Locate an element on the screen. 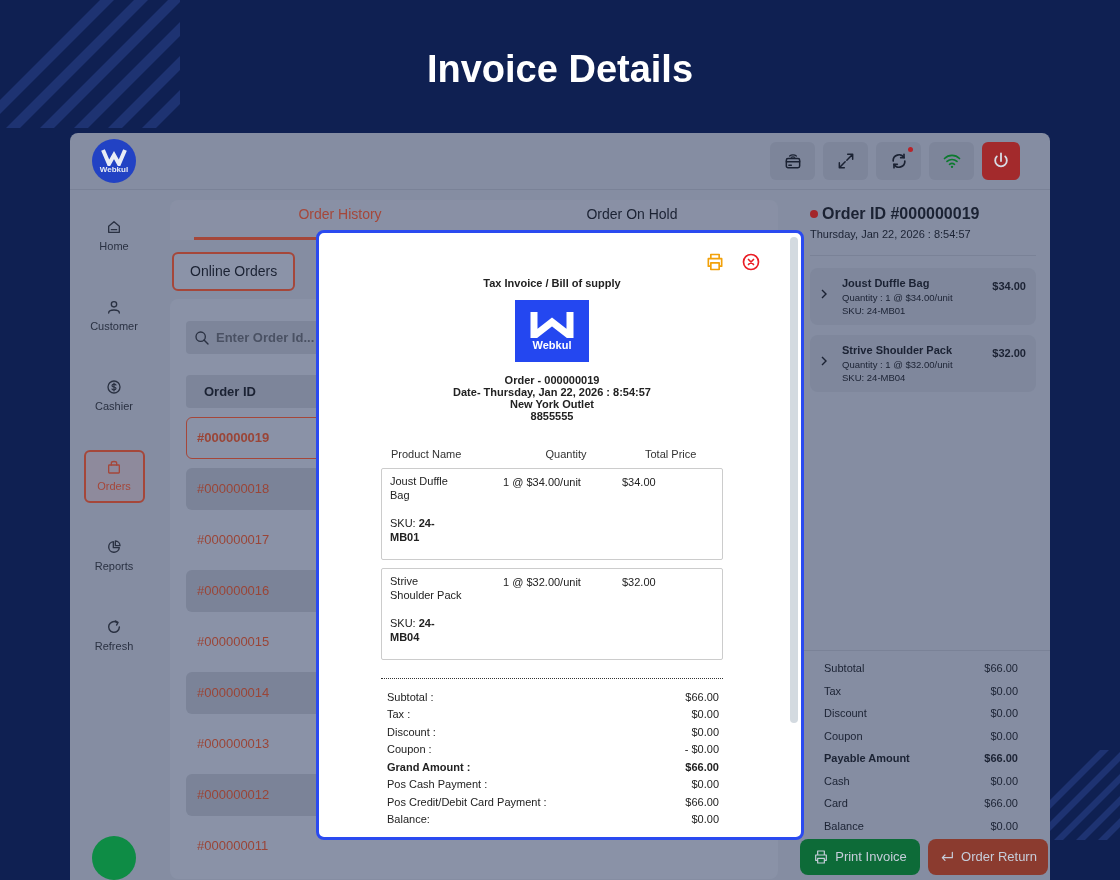 Image resolution: width=1120 pixels, height=880 pixels. total-label: Discount : is located at coordinates (411, 732).